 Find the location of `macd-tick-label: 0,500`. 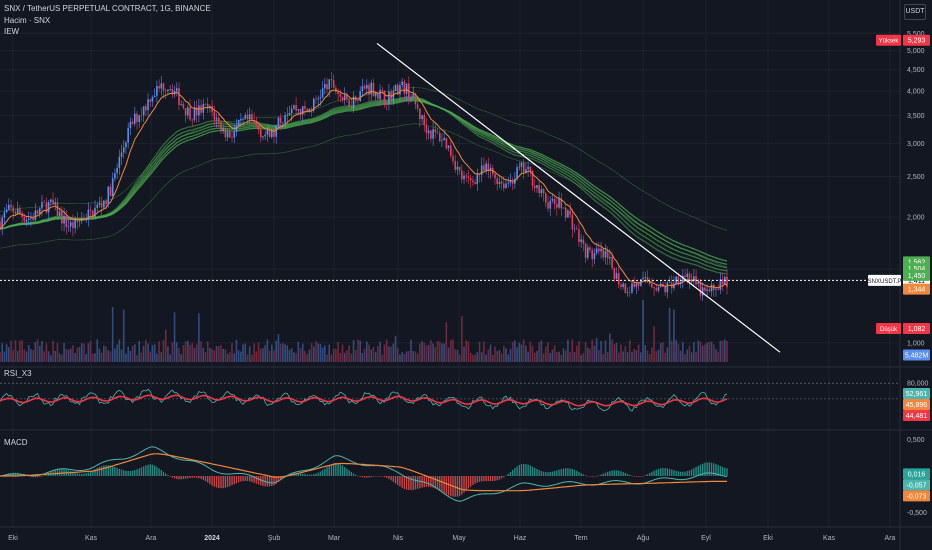

macd-tick-label: 0,500 is located at coordinates (916, 440).